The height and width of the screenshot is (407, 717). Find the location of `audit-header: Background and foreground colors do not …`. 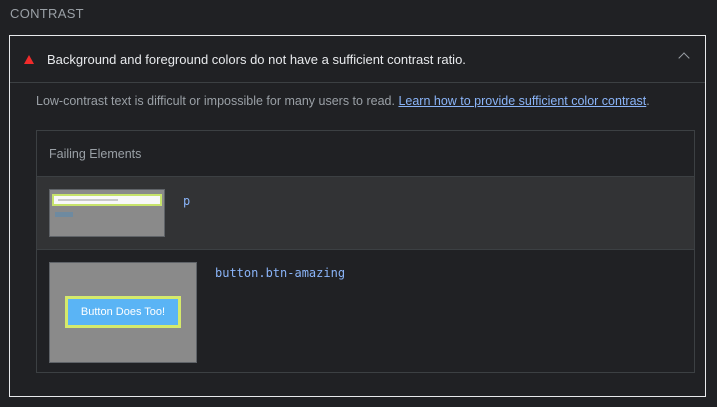

audit-header: Background and foreground colors do not … is located at coordinates (357, 59).